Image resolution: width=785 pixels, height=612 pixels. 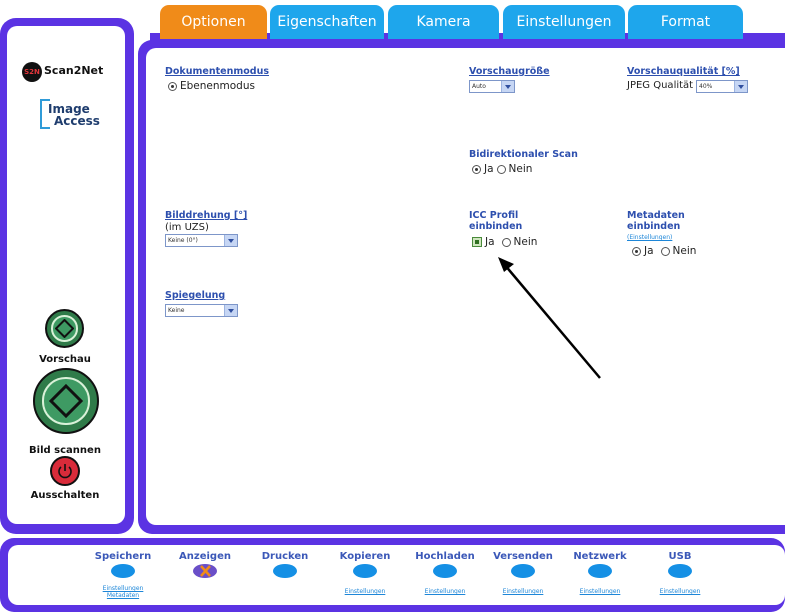 What do you see at coordinates (684, 251) in the screenshot?
I see `metadaten-nein-label: Nein` at bounding box center [684, 251].